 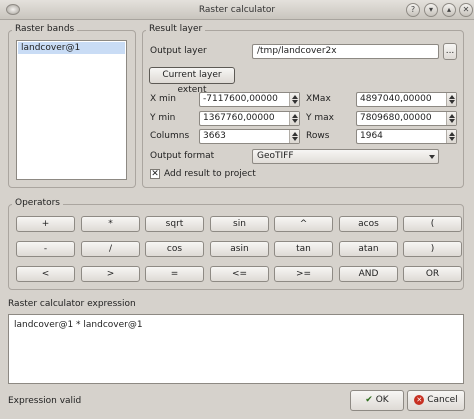 I want to click on current-layer-extent-button: Current layer extent, so click(x=192, y=81).